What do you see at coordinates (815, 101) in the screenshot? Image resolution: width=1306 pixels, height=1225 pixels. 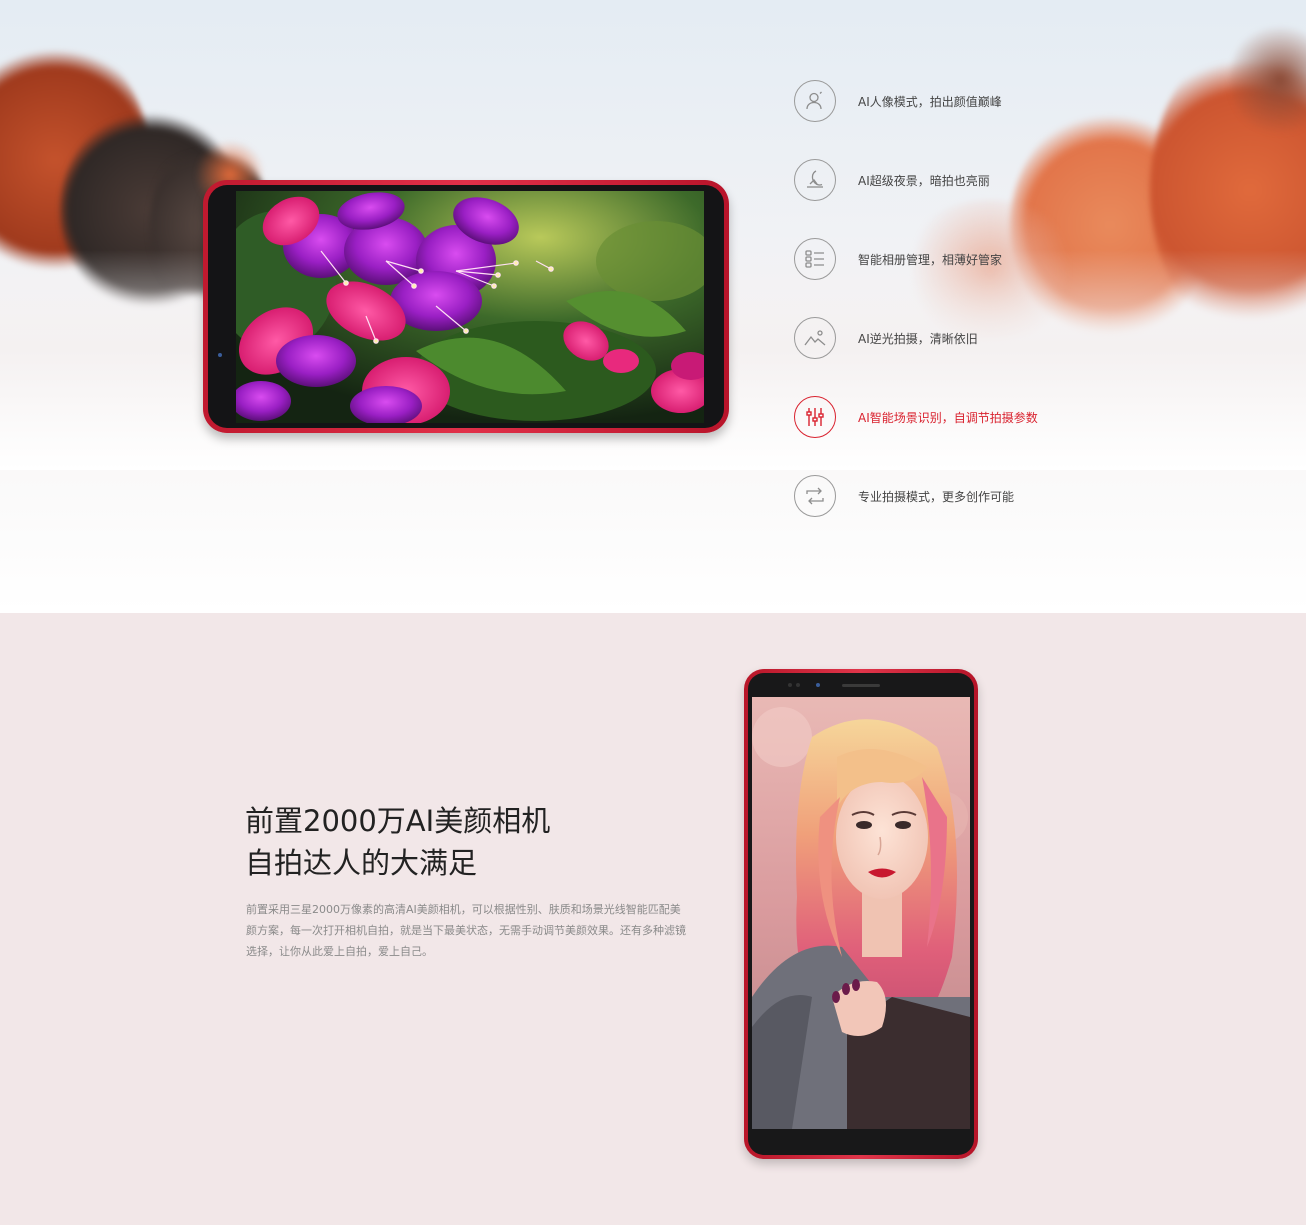 I see `portrait-person-icon` at bounding box center [815, 101].